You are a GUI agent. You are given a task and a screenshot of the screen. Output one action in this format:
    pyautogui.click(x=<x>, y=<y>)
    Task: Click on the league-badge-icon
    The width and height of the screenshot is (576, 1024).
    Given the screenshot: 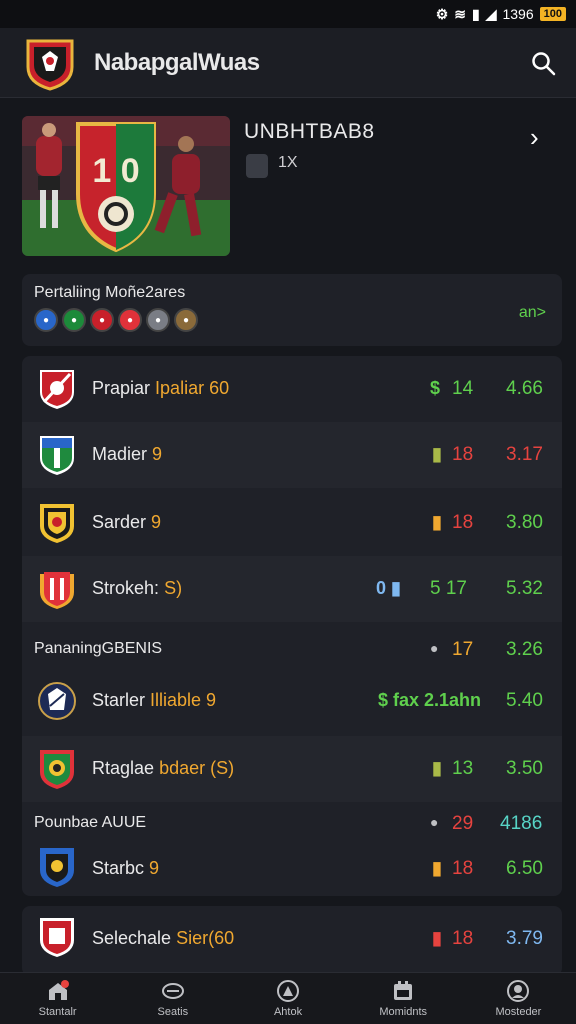 What is the action you would take?
    pyautogui.click(x=257, y=166)
    